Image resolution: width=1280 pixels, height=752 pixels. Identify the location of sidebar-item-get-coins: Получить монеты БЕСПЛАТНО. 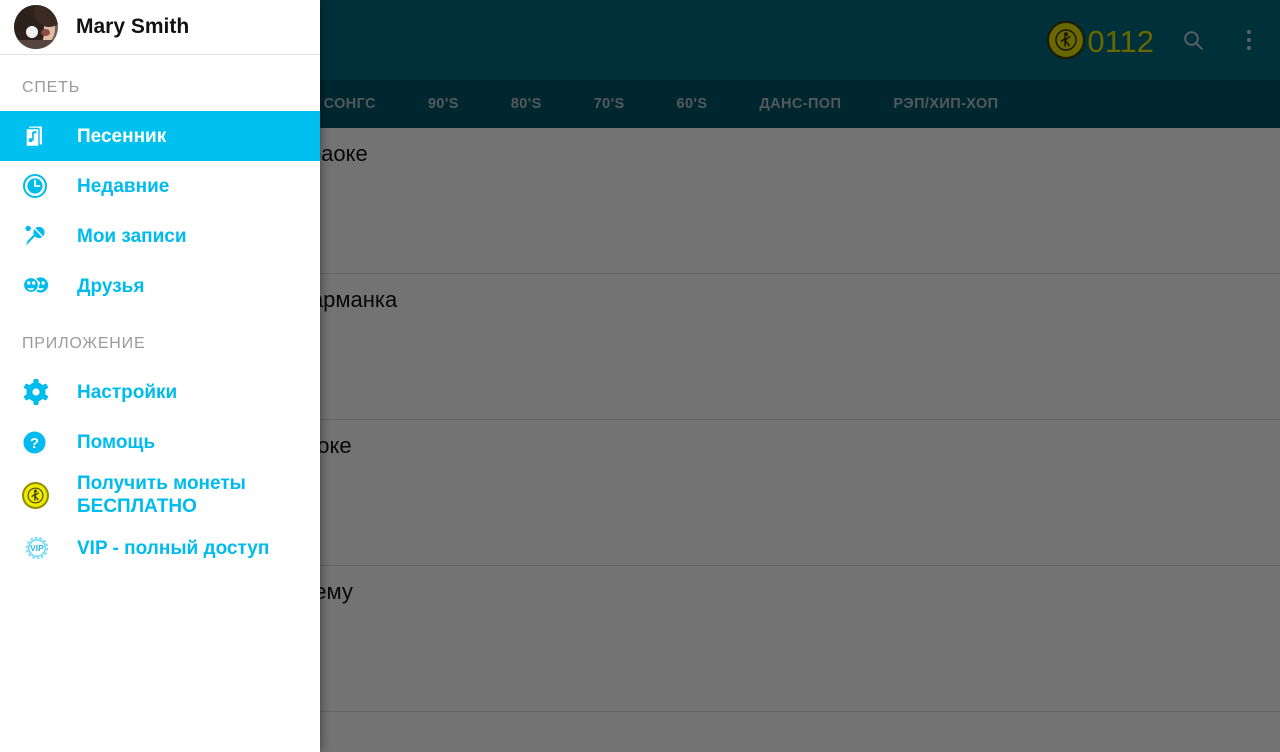
(160, 495).